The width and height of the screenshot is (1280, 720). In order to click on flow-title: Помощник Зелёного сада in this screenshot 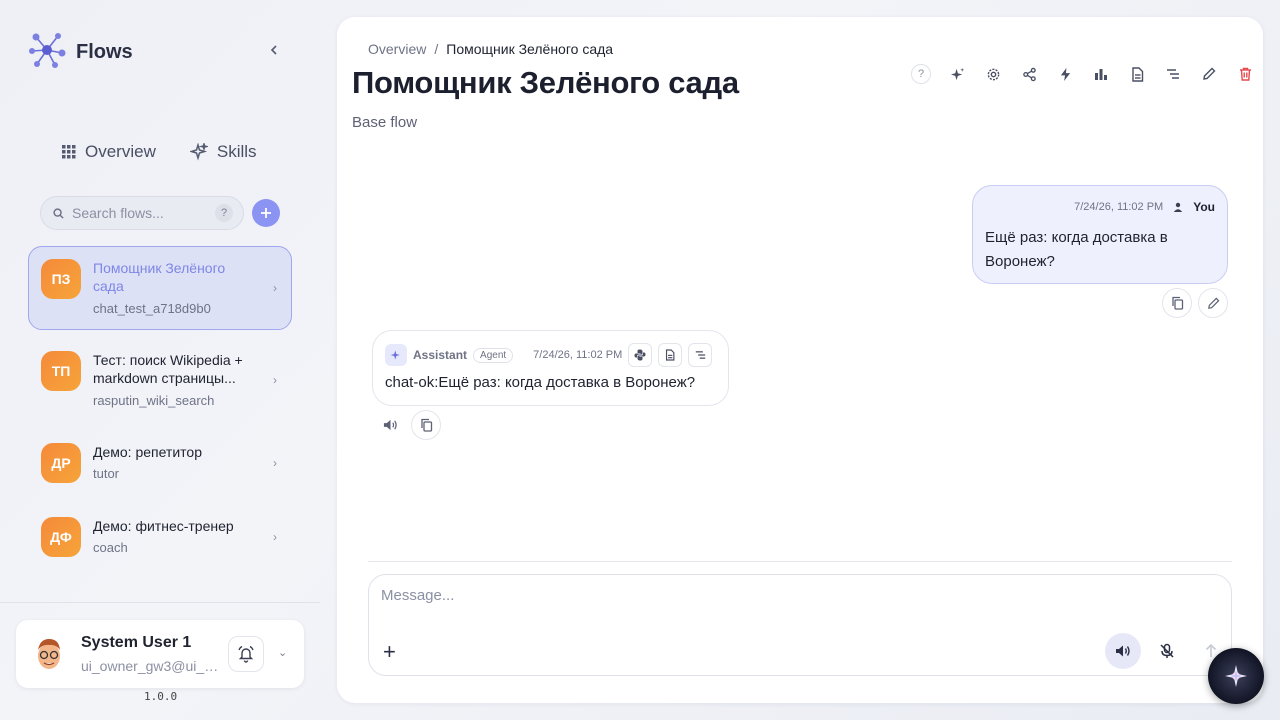, I will do `click(159, 277)`.